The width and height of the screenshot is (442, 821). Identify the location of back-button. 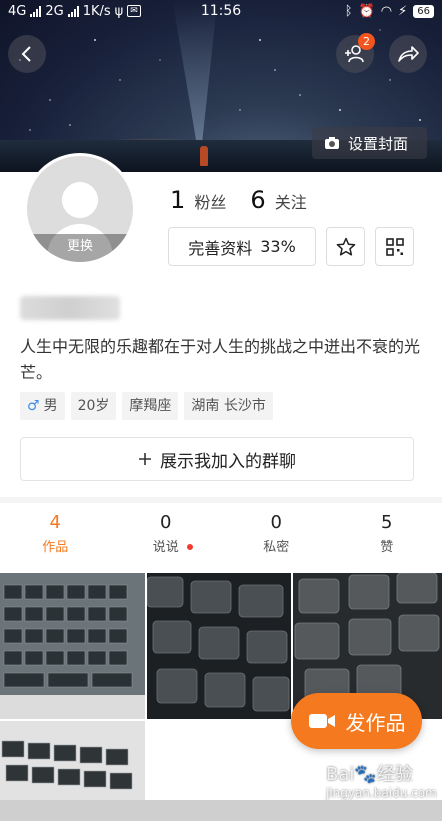
(27, 54).